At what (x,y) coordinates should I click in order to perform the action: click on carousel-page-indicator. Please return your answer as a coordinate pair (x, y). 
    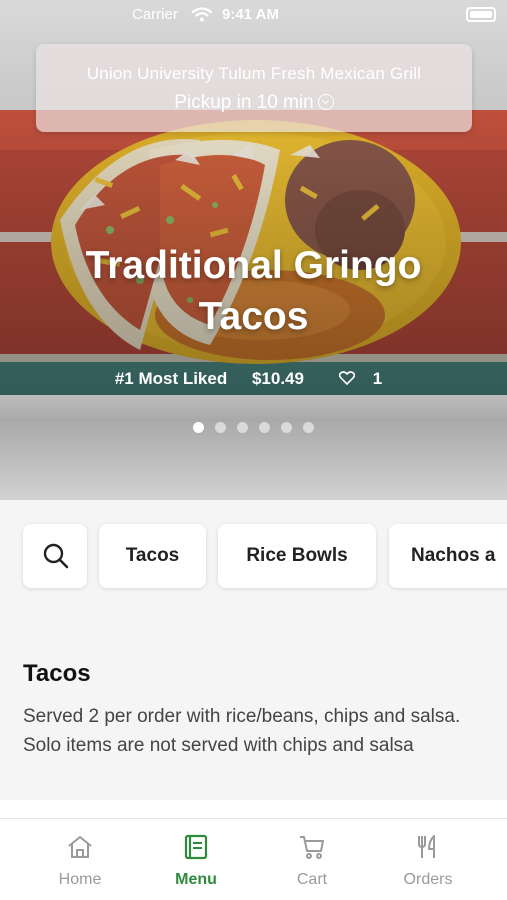
    Looking at the image, I should click on (253, 427).